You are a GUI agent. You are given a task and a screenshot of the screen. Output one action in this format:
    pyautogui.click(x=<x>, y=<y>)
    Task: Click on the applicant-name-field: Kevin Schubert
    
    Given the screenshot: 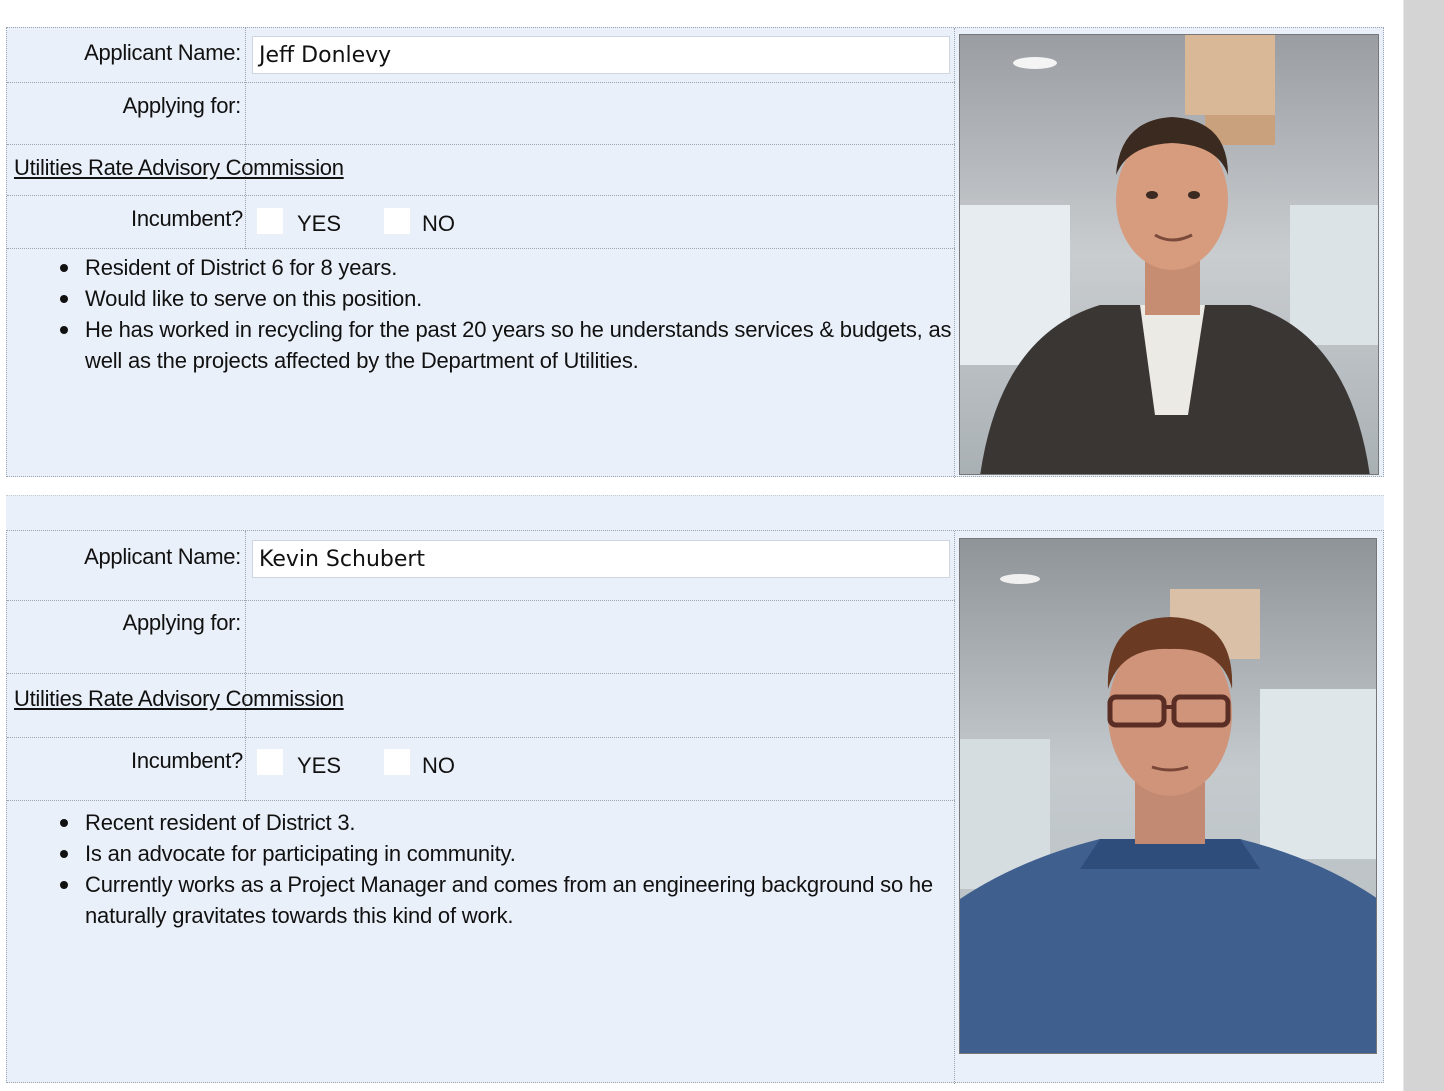 What is the action you would take?
    pyautogui.click(x=601, y=559)
    